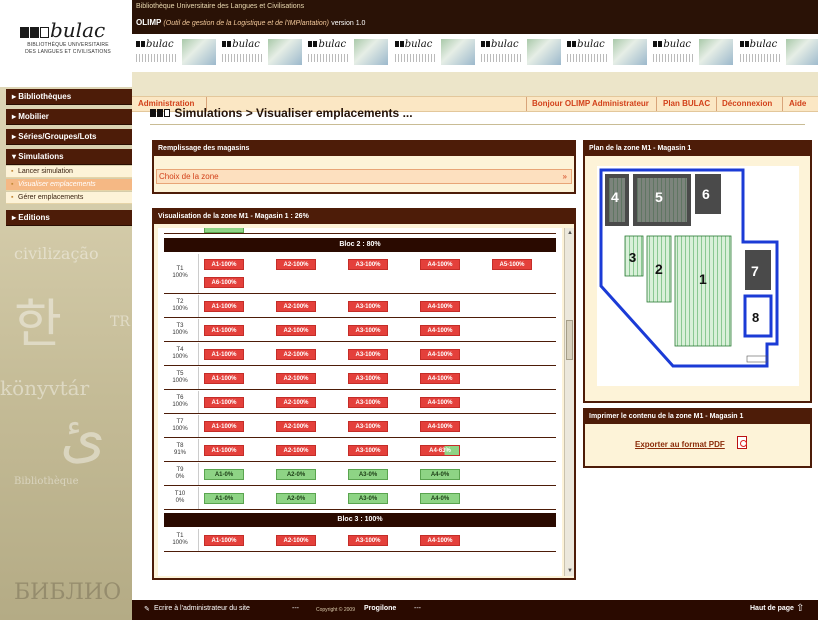 The image size is (818, 620). Describe the element at coordinates (440, 450) in the screenshot. I see `aisle-cell: A4-63%` at that location.